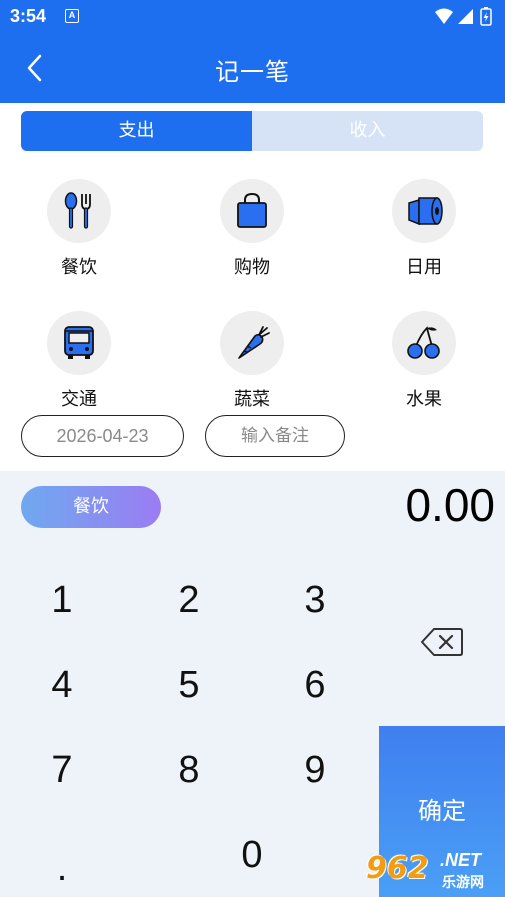 Image resolution: width=505 pixels, height=897 pixels. What do you see at coordinates (463, 883) in the screenshot?
I see `watermark-site: 乐游网` at bounding box center [463, 883].